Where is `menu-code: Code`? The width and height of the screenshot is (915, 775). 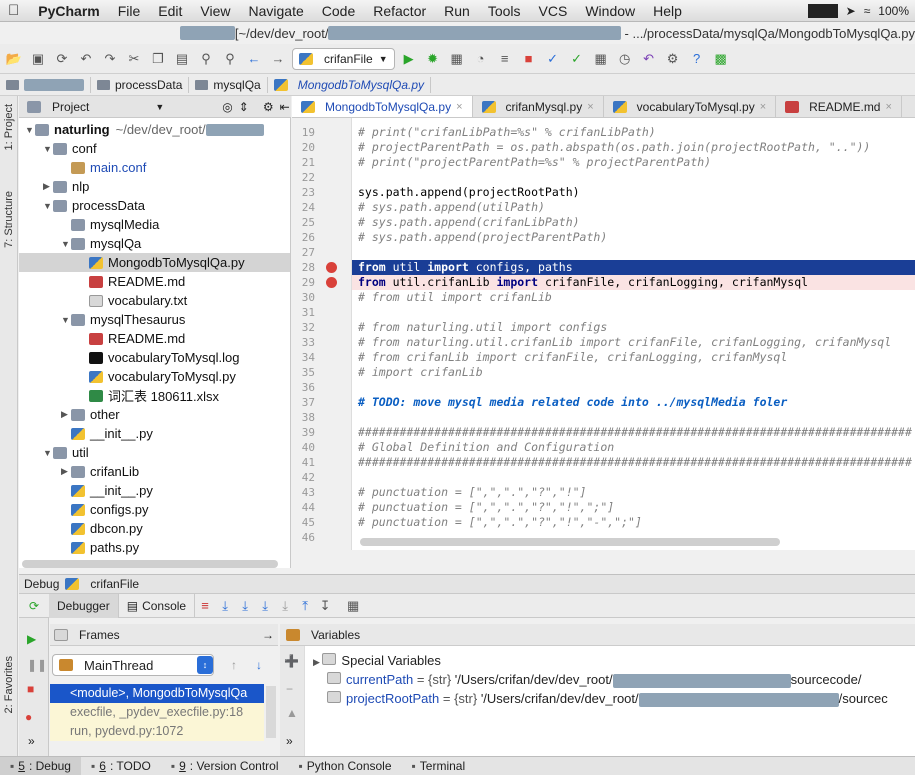
menu-code: Code is located at coordinates (338, 11).